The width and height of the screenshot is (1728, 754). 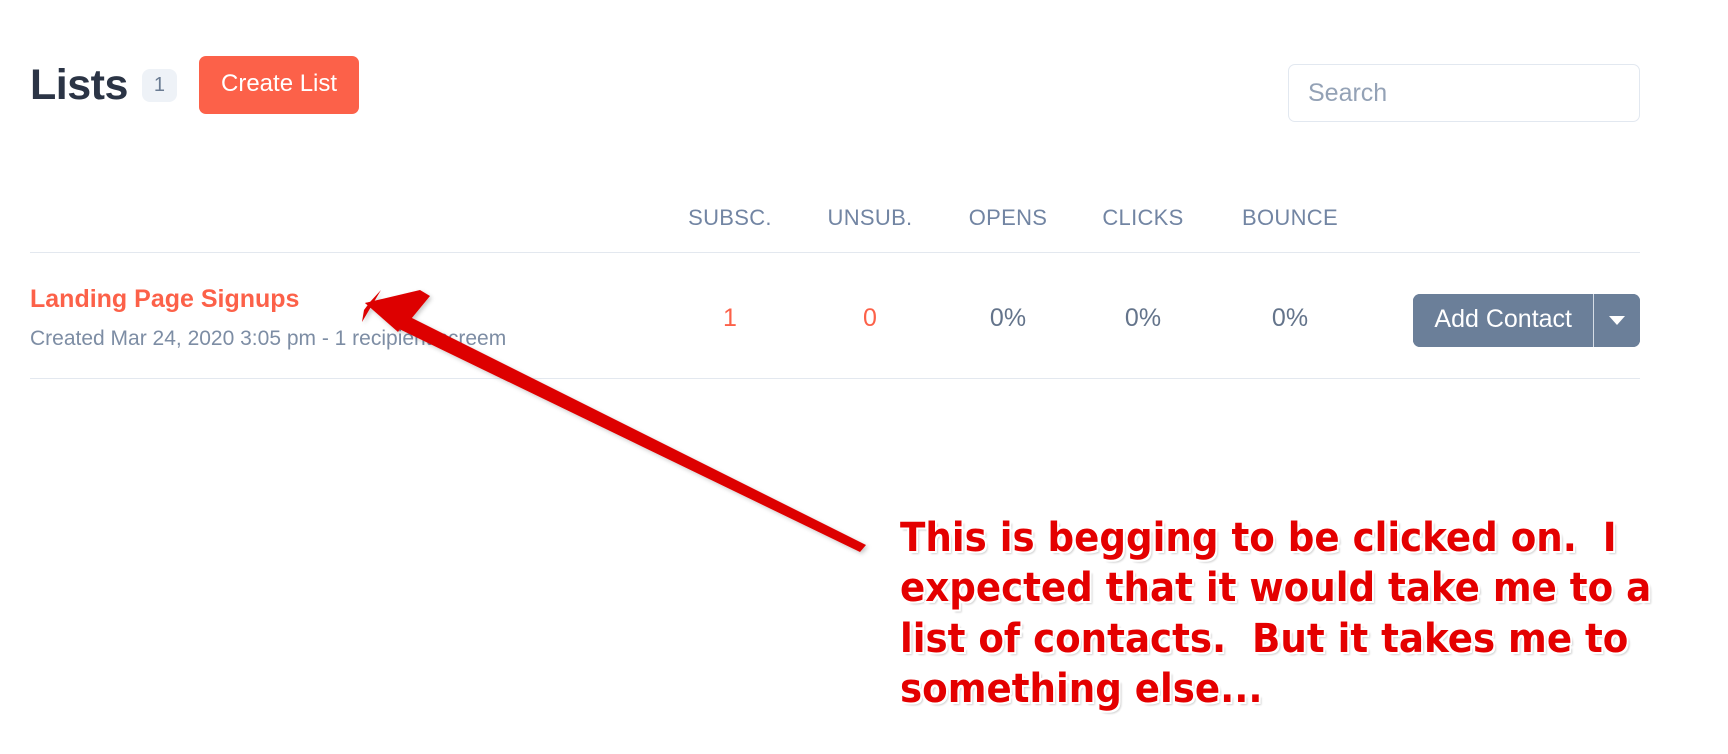 I want to click on add-contact-split-button: Add Contact, so click(x=1526, y=320).